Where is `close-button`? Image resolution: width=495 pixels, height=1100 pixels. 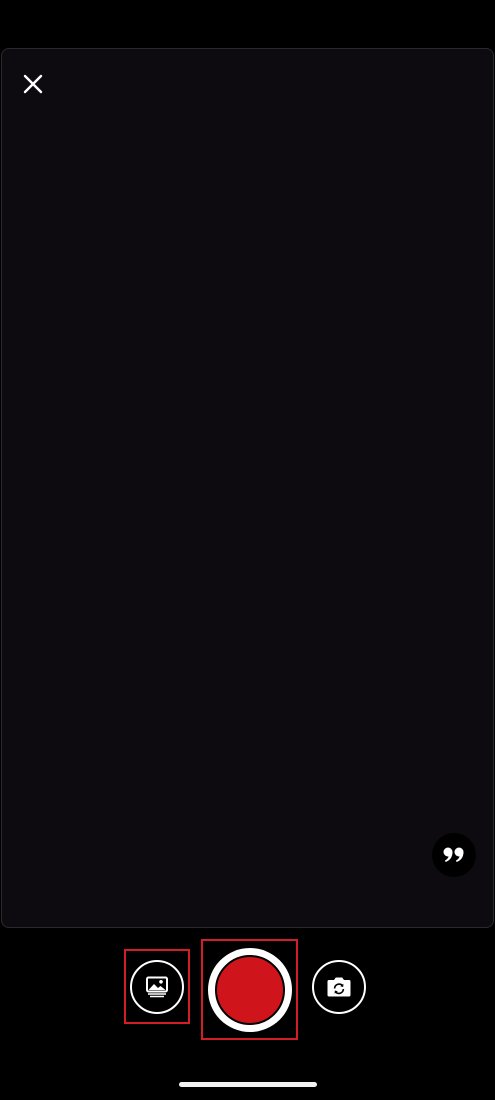
close-button is located at coordinates (33, 84).